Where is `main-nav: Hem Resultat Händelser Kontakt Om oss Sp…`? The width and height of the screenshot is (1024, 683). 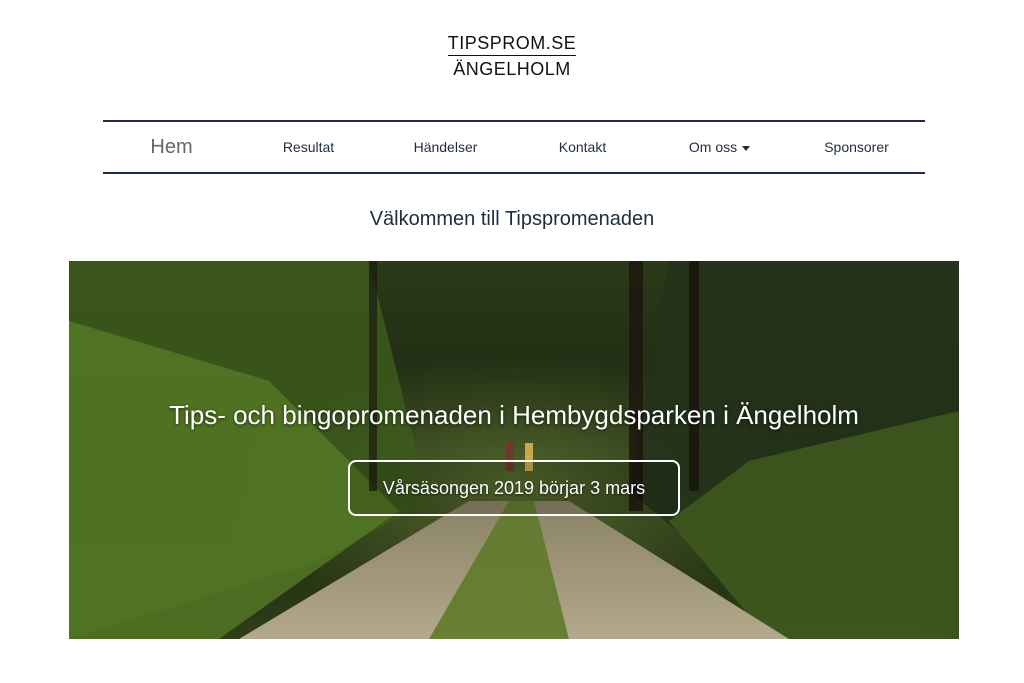
main-nav: Hem Resultat Händelser Kontakt Om oss Sp… is located at coordinates (514, 147).